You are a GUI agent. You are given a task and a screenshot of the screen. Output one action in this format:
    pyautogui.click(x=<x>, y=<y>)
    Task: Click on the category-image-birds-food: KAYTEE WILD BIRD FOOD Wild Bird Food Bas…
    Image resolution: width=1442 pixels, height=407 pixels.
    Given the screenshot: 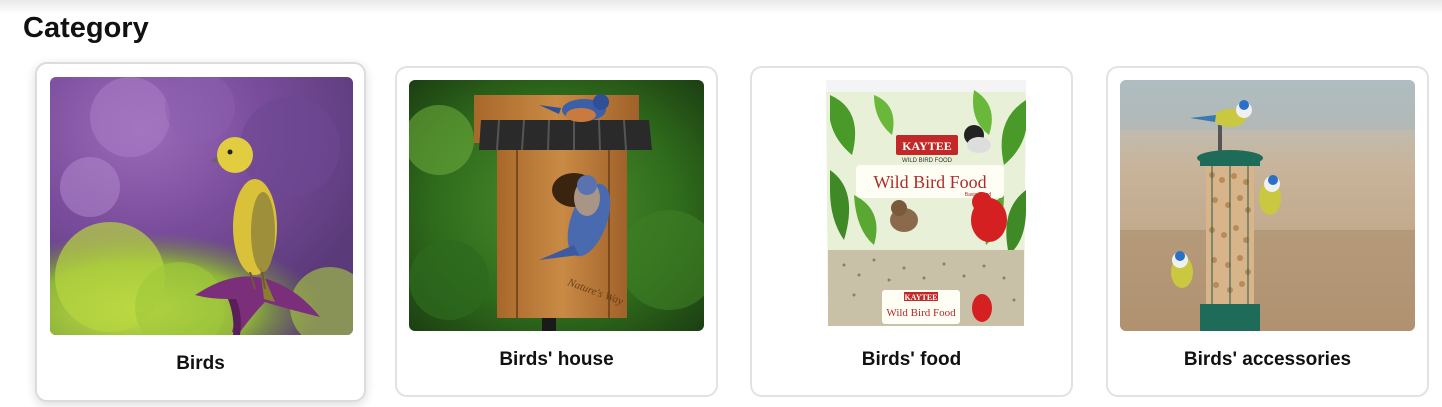 What is the action you would take?
    pyautogui.click(x=911, y=205)
    